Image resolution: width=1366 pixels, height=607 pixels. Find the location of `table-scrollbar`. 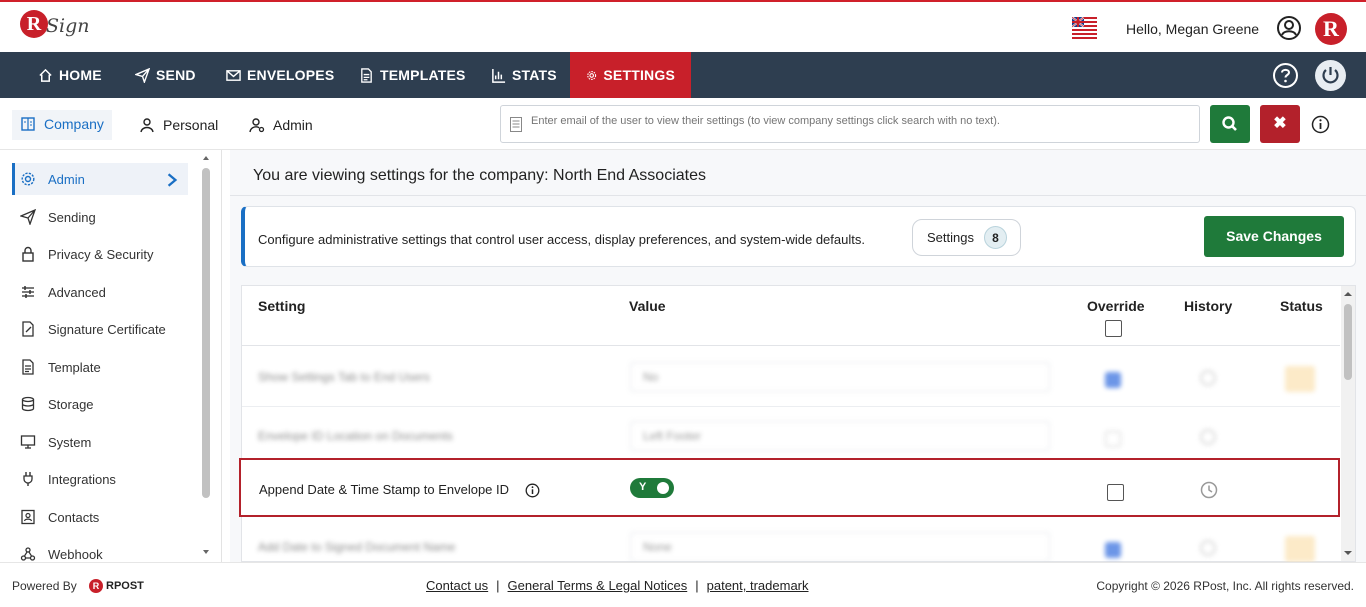

table-scrollbar is located at coordinates (1348, 423).